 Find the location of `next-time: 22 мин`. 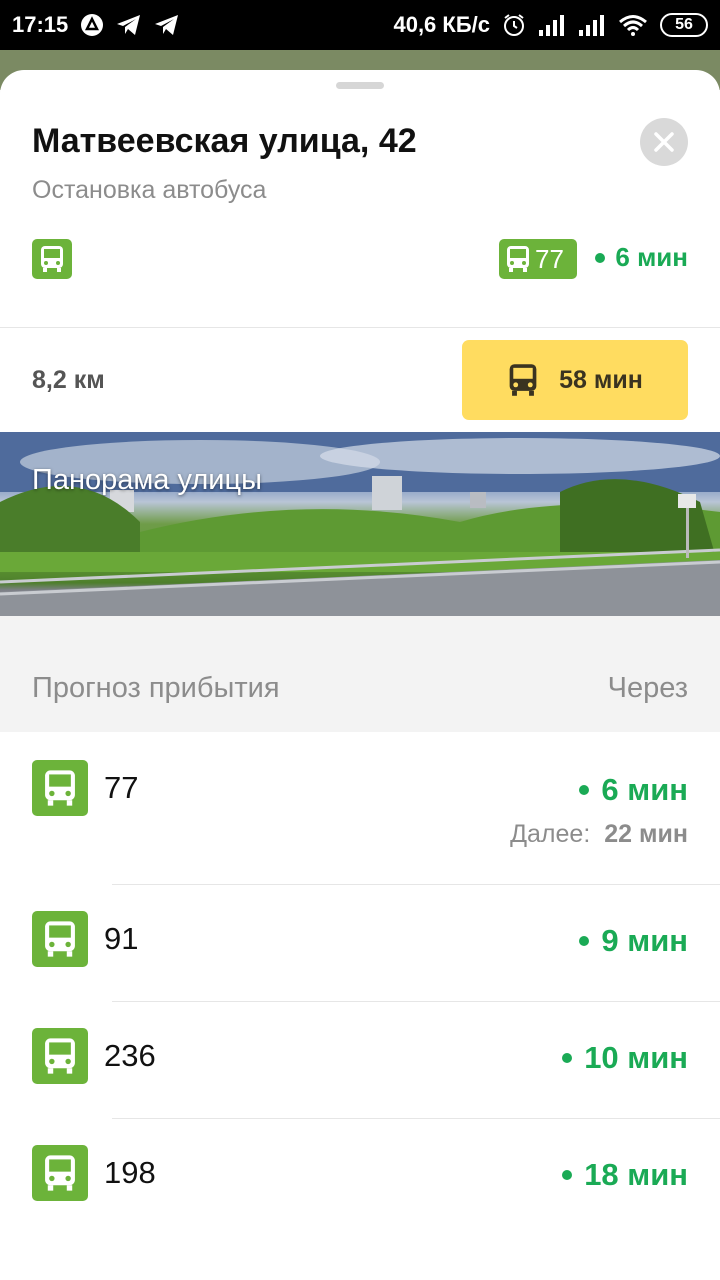

next-time: 22 мин is located at coordinates (646, 834).